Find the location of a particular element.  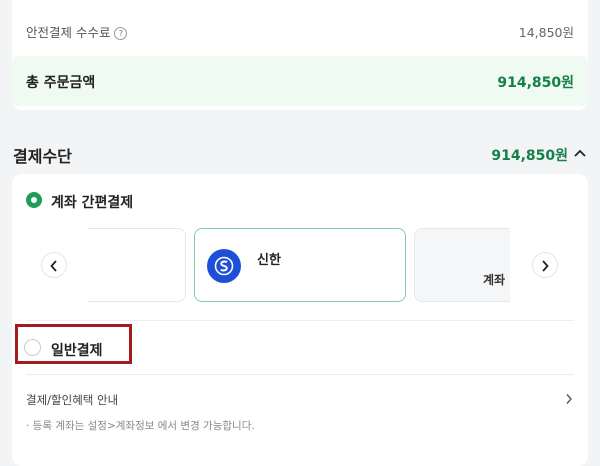

carousel-next-button is located at coordinates (545, 265).